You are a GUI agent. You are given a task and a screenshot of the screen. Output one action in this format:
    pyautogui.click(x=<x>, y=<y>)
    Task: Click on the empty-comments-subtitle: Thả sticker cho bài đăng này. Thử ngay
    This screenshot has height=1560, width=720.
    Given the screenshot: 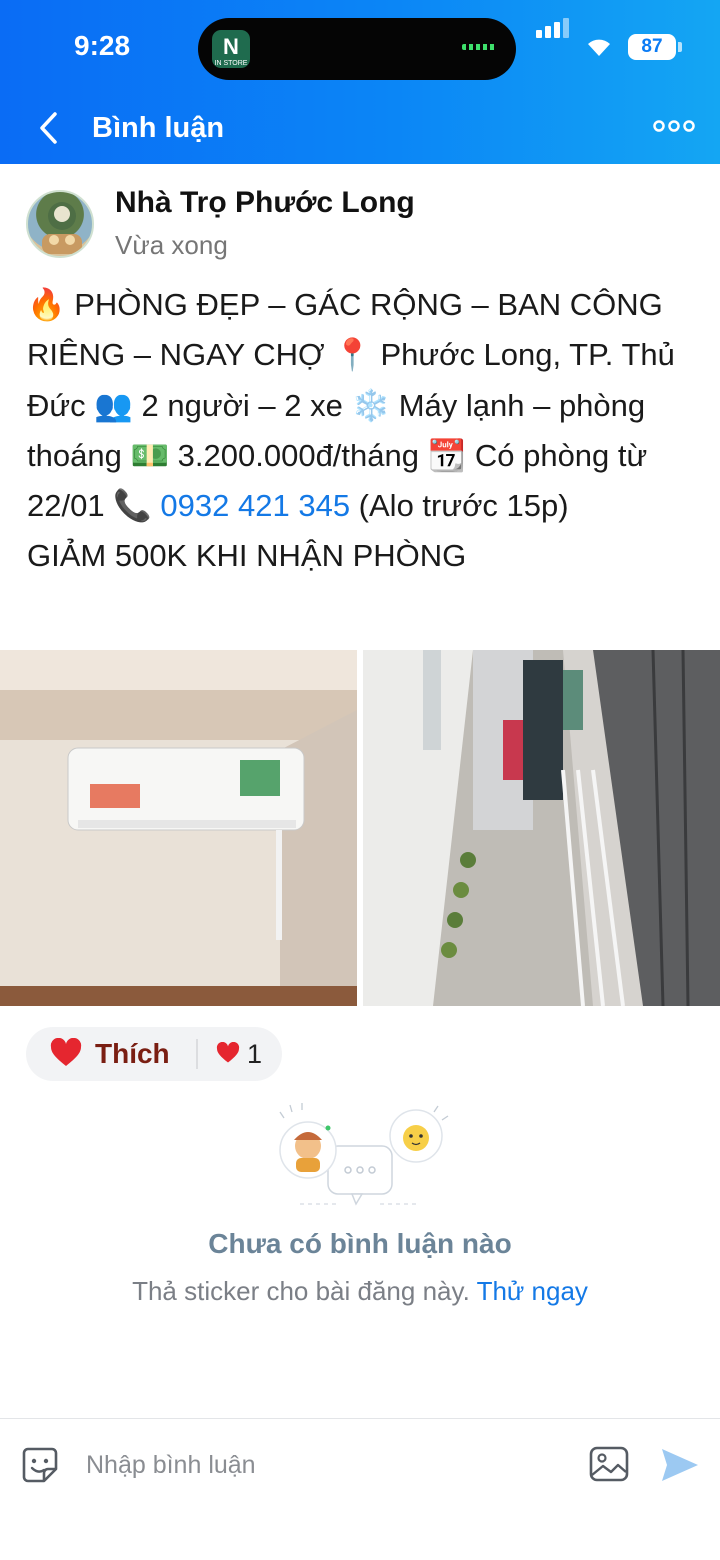 What is the action you would take?
    pyautogui.click(x=360, y=1291)
    